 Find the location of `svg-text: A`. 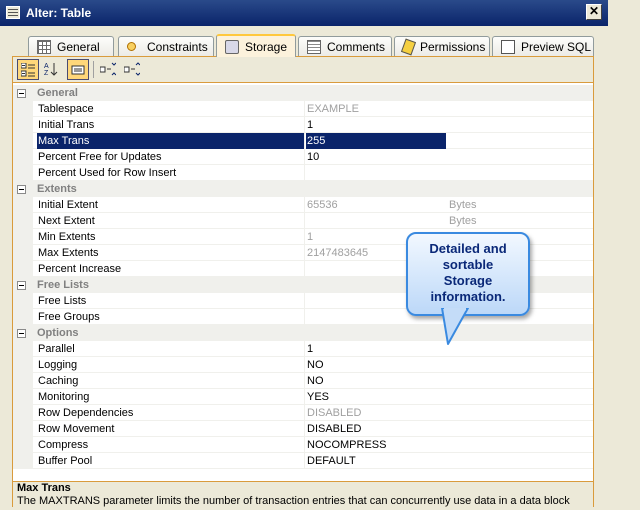

svg-text: A is located at coordinates (46, 66).